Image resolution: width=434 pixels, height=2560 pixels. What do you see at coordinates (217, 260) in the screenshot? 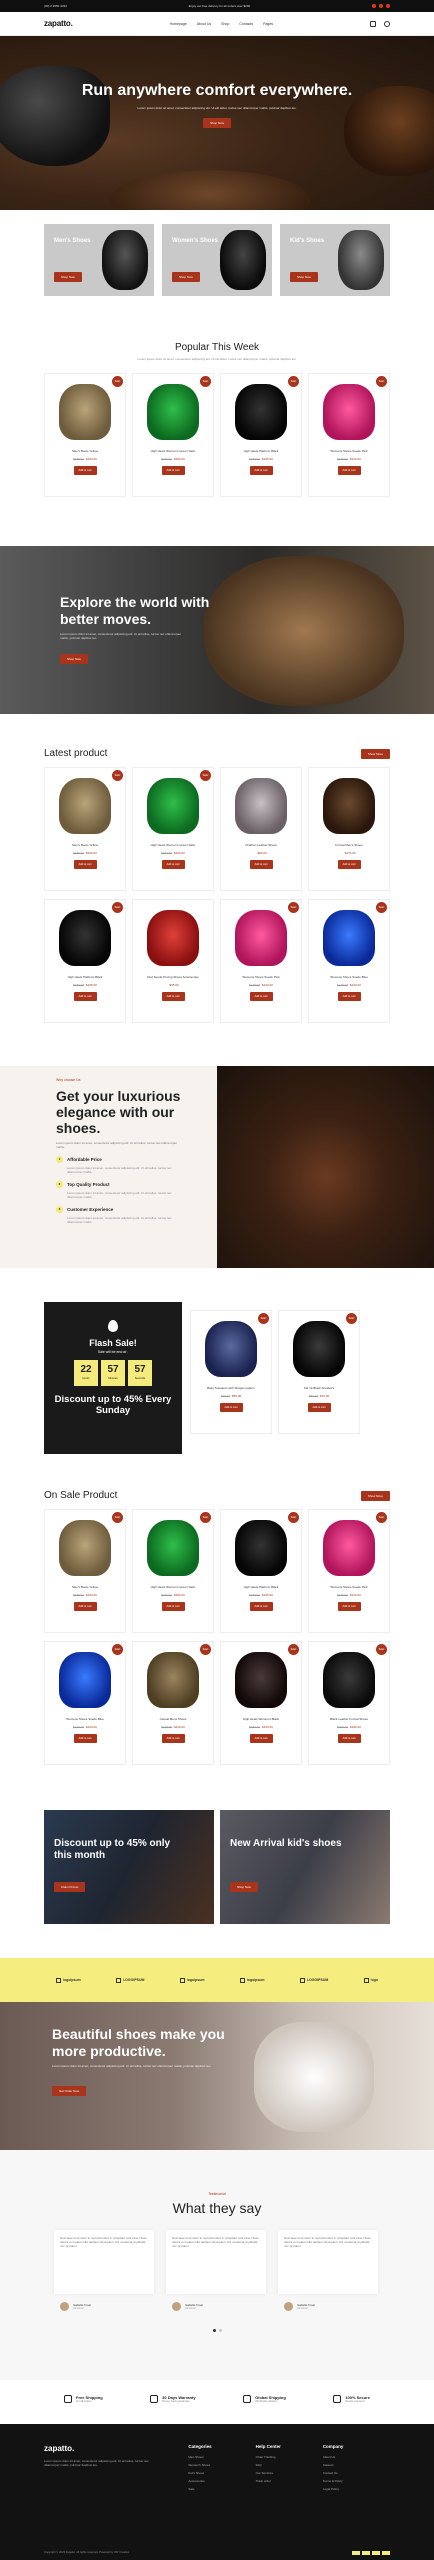
I see `category-card-women: Women's Shoes Shop Now` at bounding box center [217, 260].